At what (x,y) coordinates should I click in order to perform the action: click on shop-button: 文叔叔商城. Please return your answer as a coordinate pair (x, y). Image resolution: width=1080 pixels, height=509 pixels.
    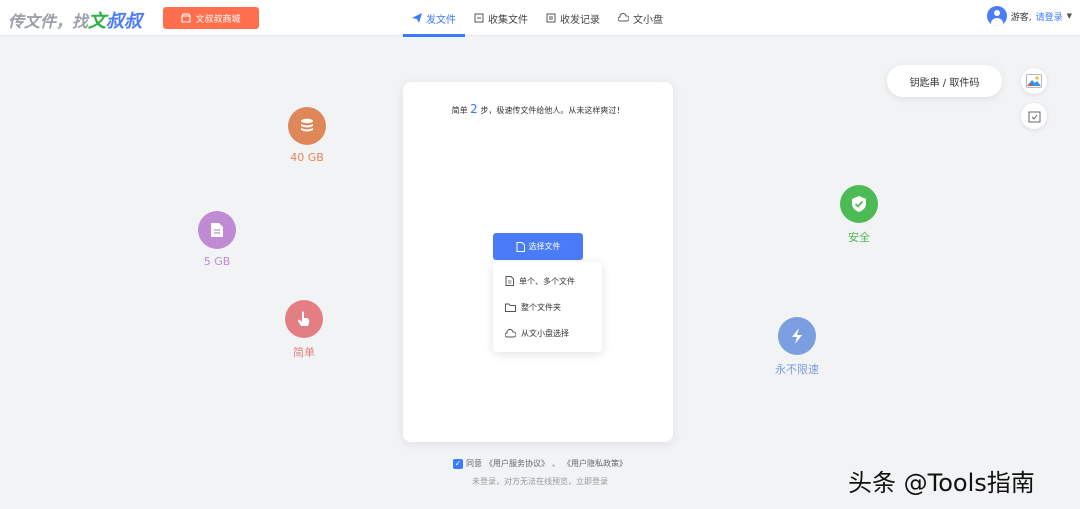
    Looking at the image, I should click on (211, 18).